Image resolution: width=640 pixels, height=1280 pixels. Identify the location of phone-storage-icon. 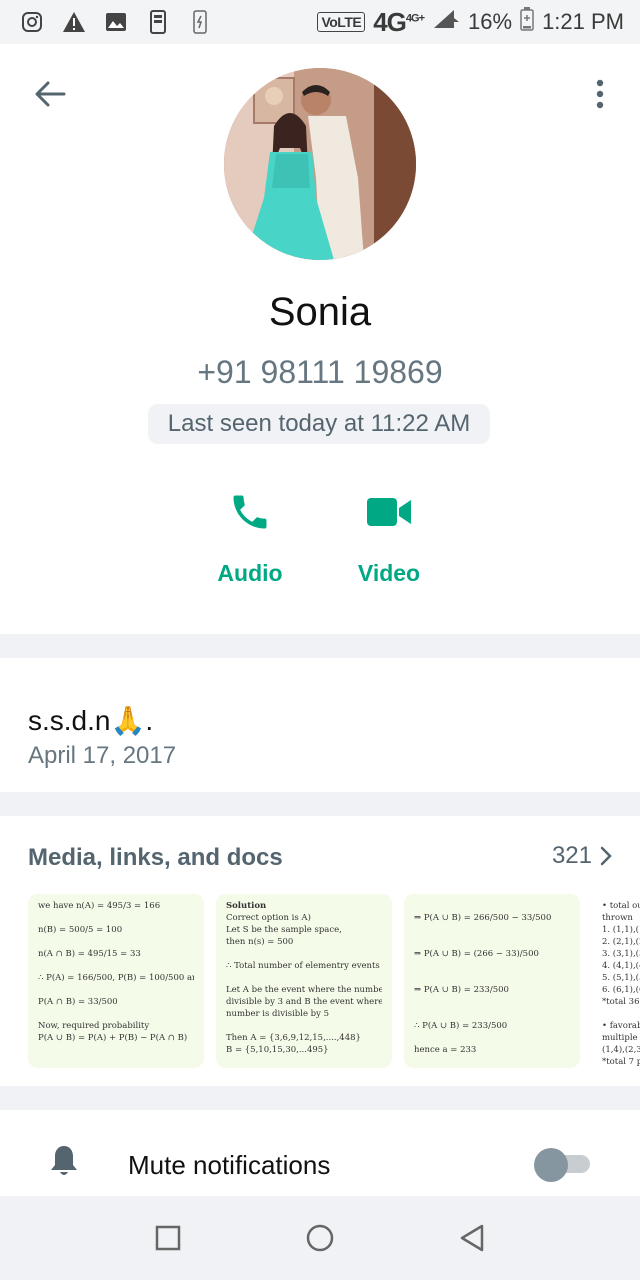
(158, 22).